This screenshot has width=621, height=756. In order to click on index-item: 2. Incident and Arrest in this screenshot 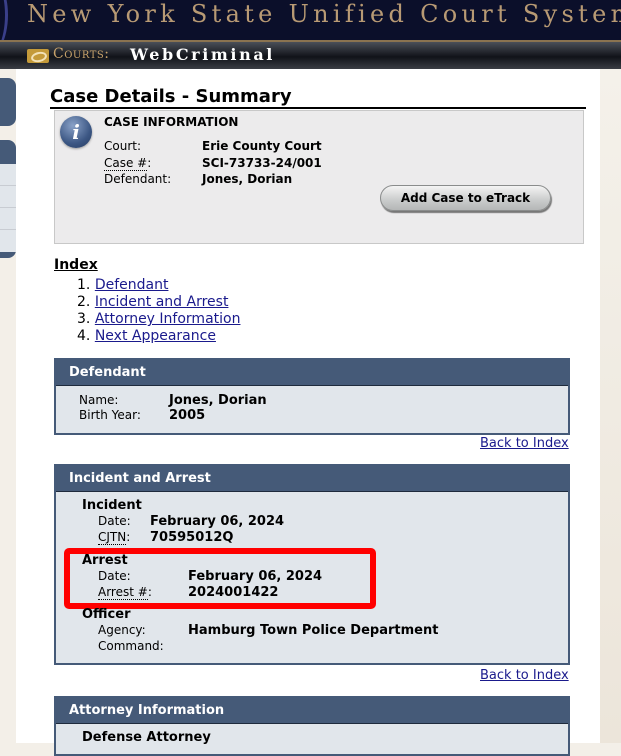, I will do `click(158, 302)`.